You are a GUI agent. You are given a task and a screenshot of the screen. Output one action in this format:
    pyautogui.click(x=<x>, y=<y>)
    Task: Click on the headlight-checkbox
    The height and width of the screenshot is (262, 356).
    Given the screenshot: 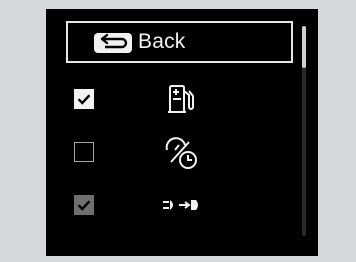 What is the action you would take?
    pyautogui.click(x=84, y=205)
    